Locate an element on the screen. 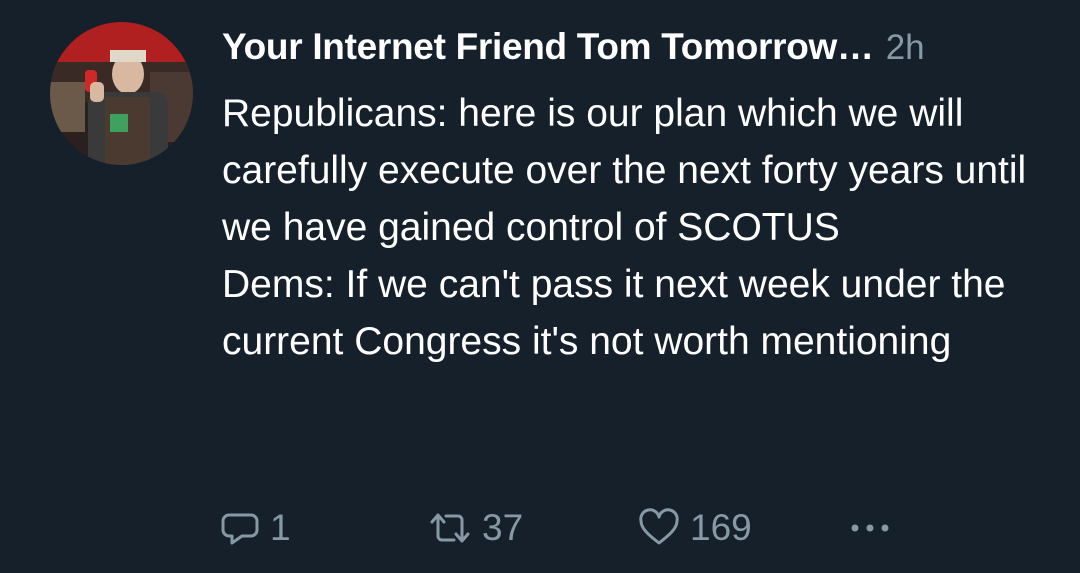 The image size is (1080, 573). reply-button: 1 is located at coordinates (255, 528).